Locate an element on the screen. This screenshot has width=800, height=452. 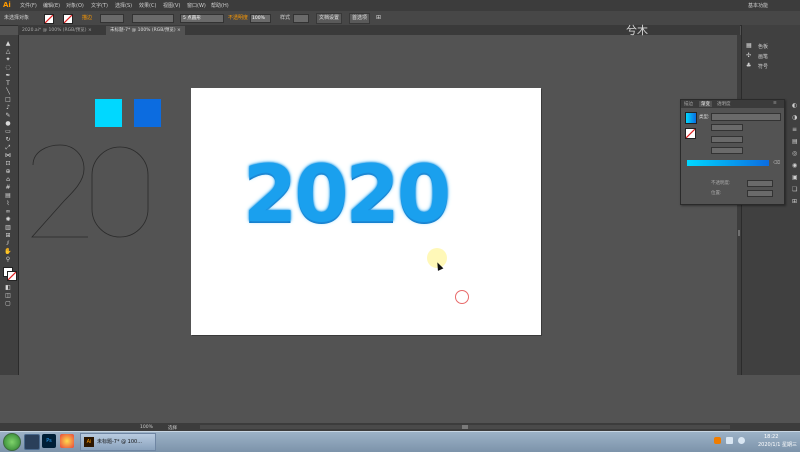
tab-stroke: 描边 is located at coordinates (688, 104).